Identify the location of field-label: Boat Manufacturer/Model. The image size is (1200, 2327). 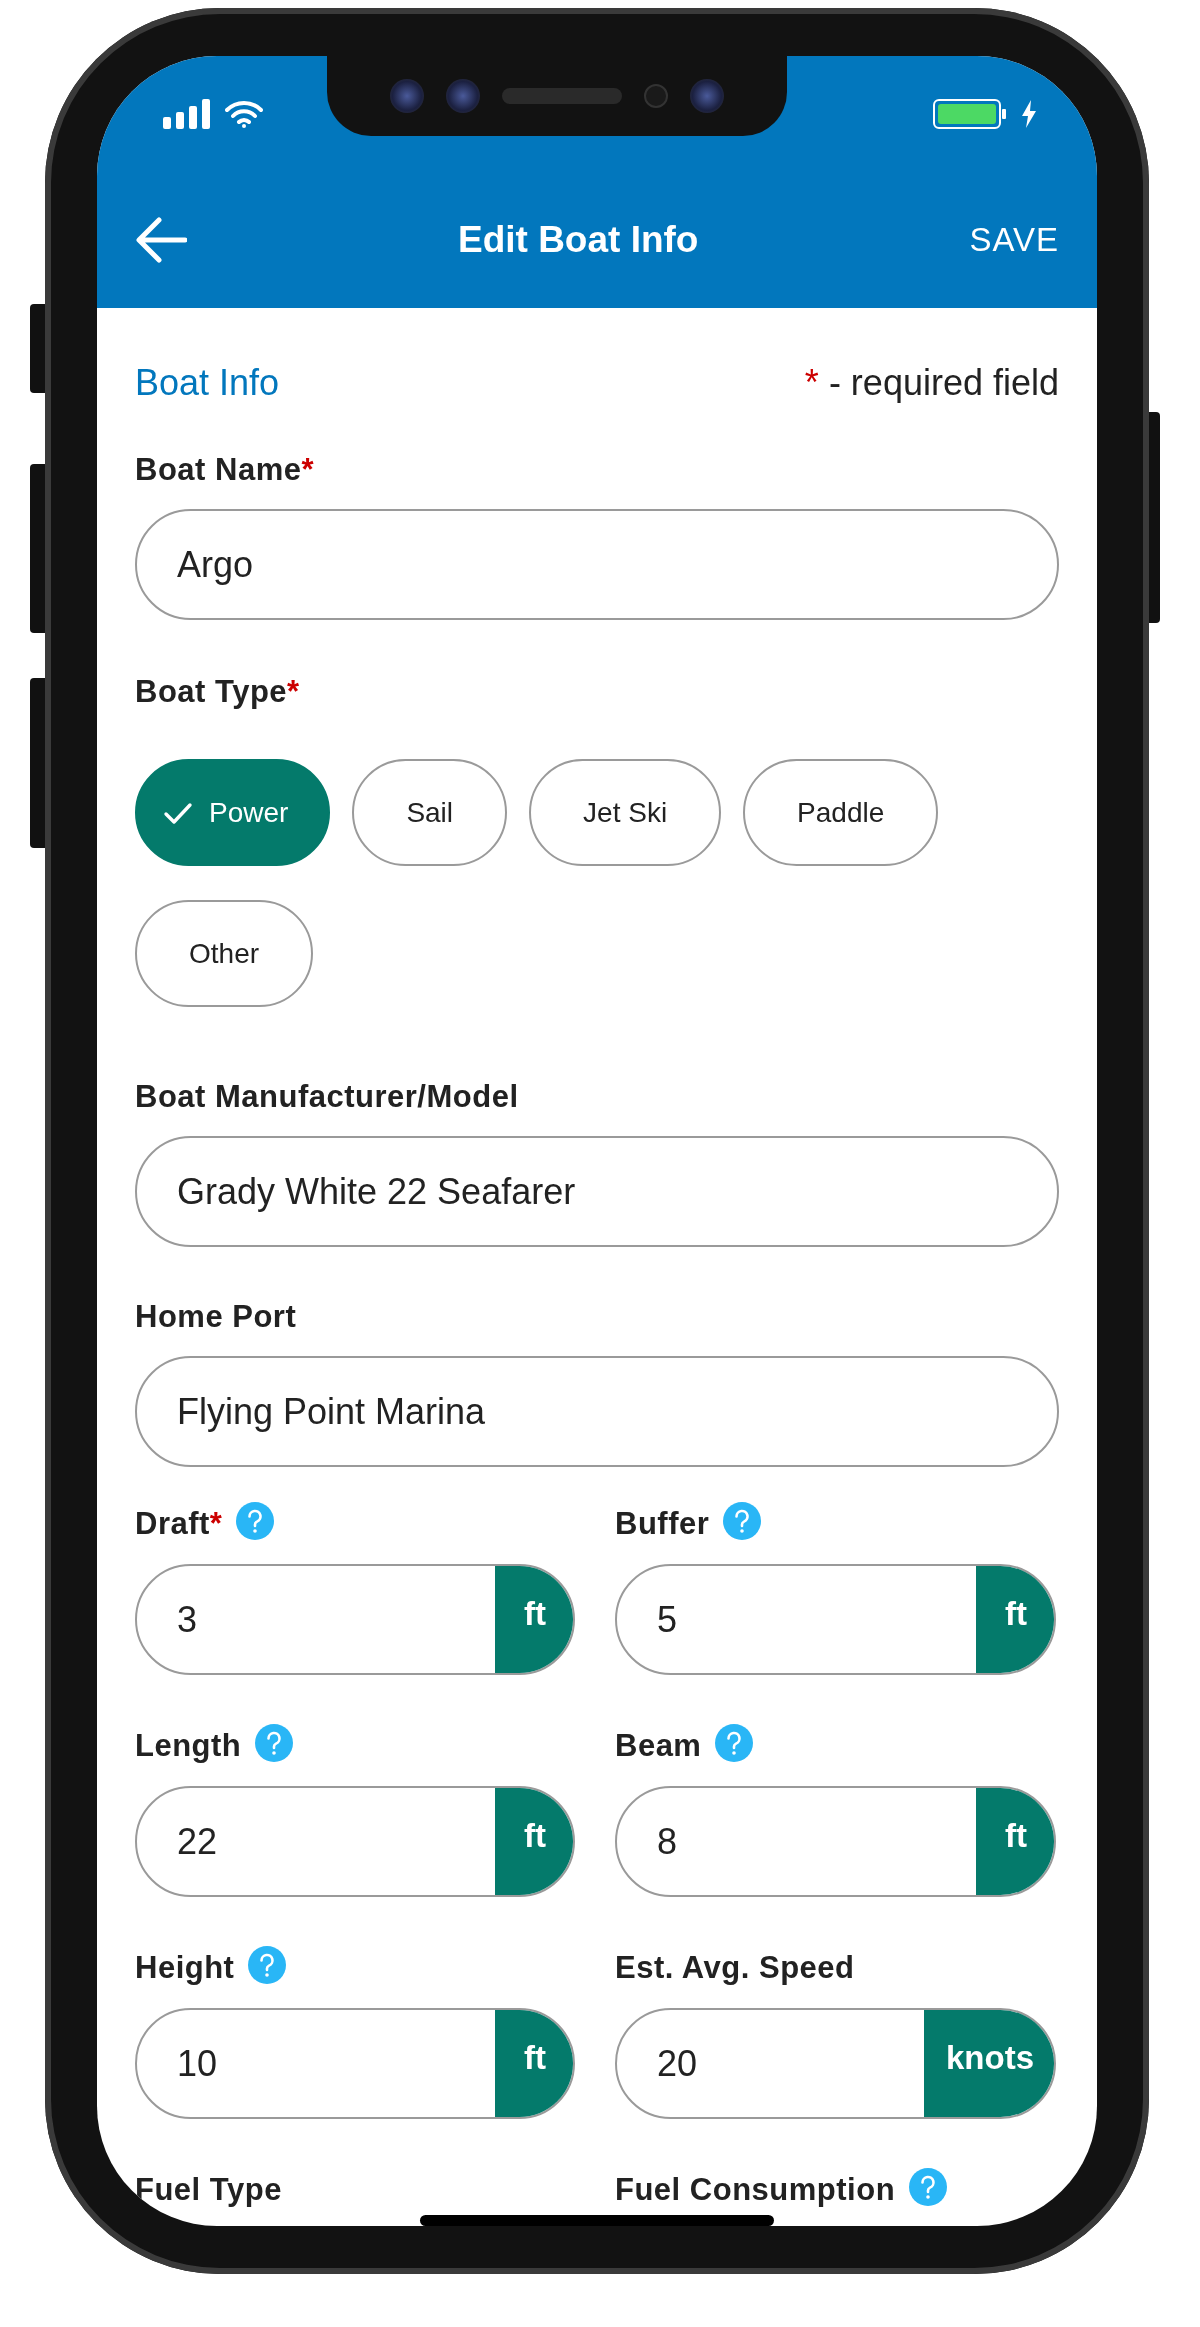
(327, 1097).